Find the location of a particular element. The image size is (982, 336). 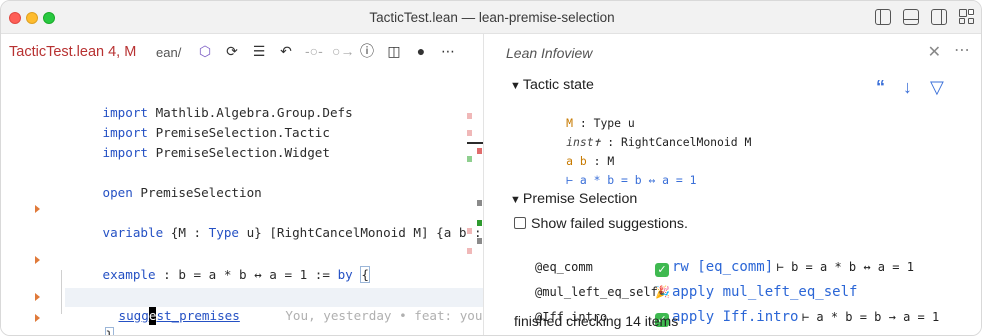

status-text: finished checking 14 items is located at coordinates (596, 321).